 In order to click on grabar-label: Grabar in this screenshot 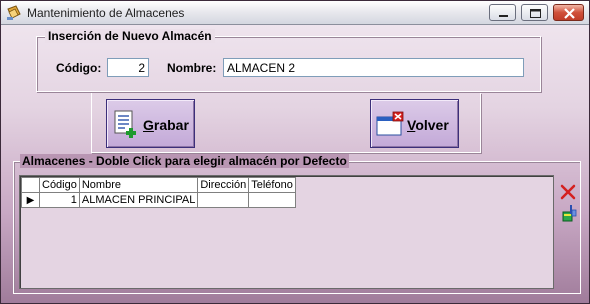, I will do `click(166, 125)`.